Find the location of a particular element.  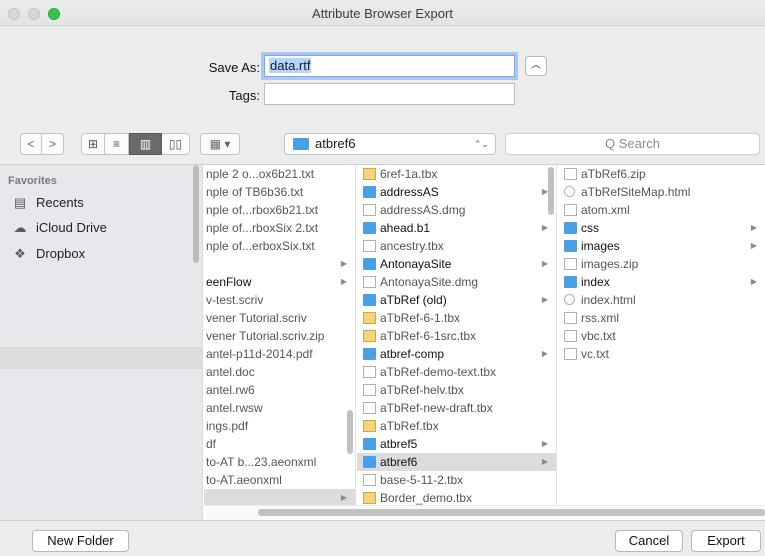

folder-row: images ▶ is located at coordinates (661, 246).